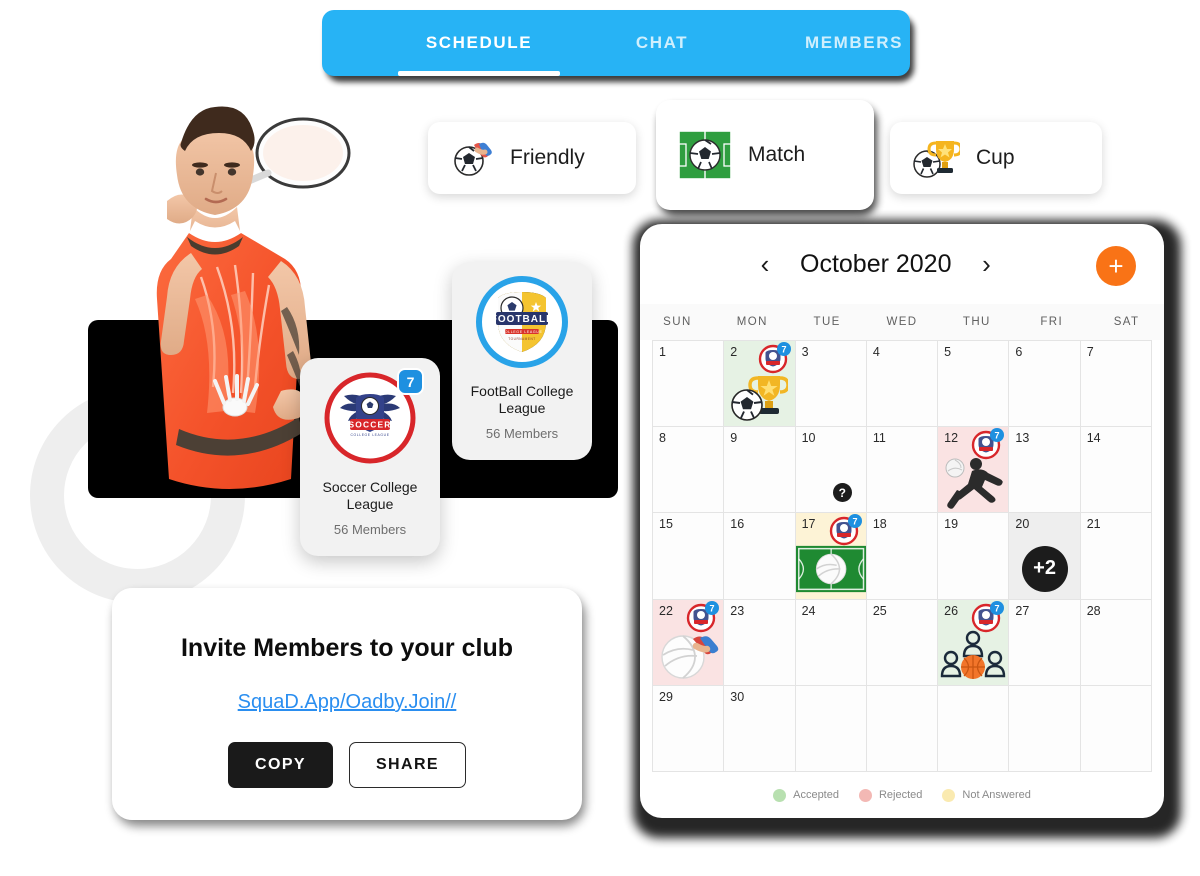 The height and width of the screenshot is (876, 1200). Describe the element at coordinates (1045, 470) in the screenshot. I see `calendar-day-13: 13` at that location.